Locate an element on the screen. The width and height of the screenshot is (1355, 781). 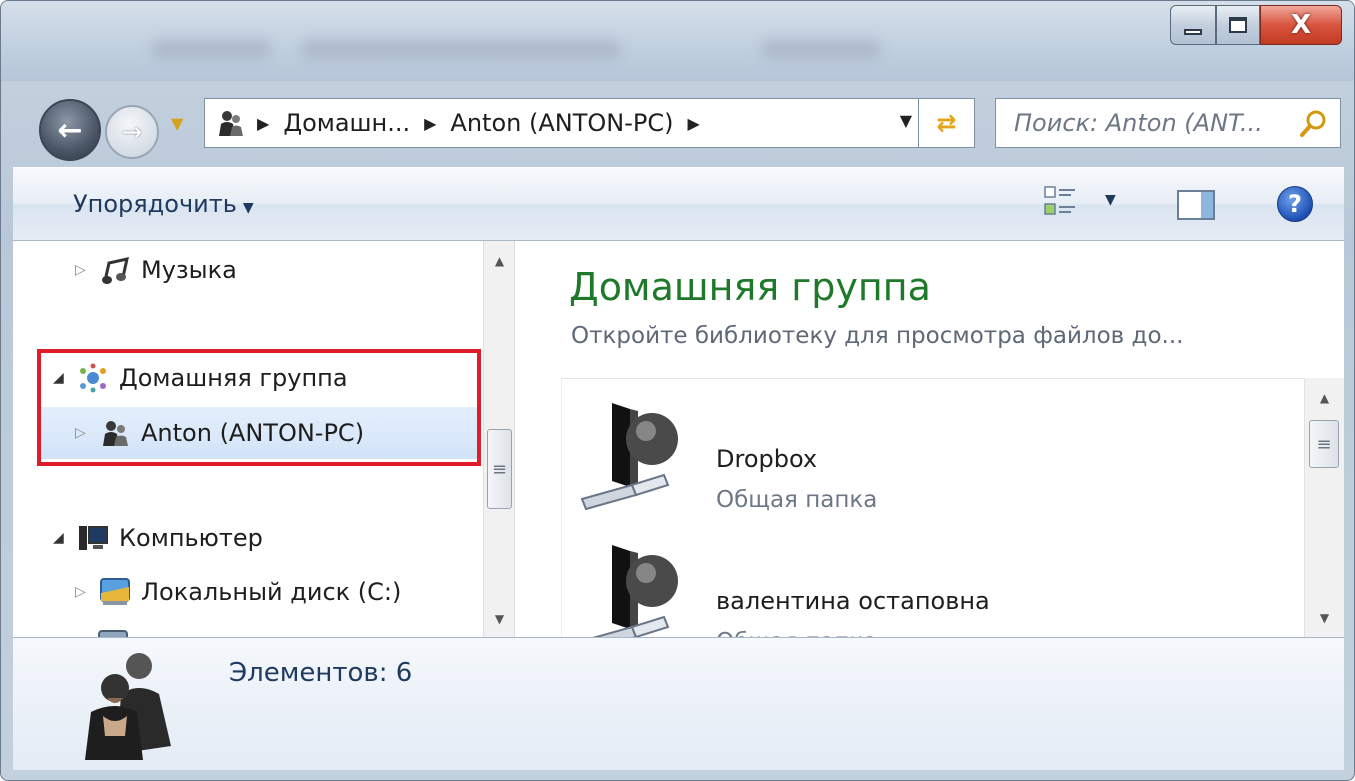
tree-item-homegroup: ◢ Домашняя группа is located at coordinates (200, 378).